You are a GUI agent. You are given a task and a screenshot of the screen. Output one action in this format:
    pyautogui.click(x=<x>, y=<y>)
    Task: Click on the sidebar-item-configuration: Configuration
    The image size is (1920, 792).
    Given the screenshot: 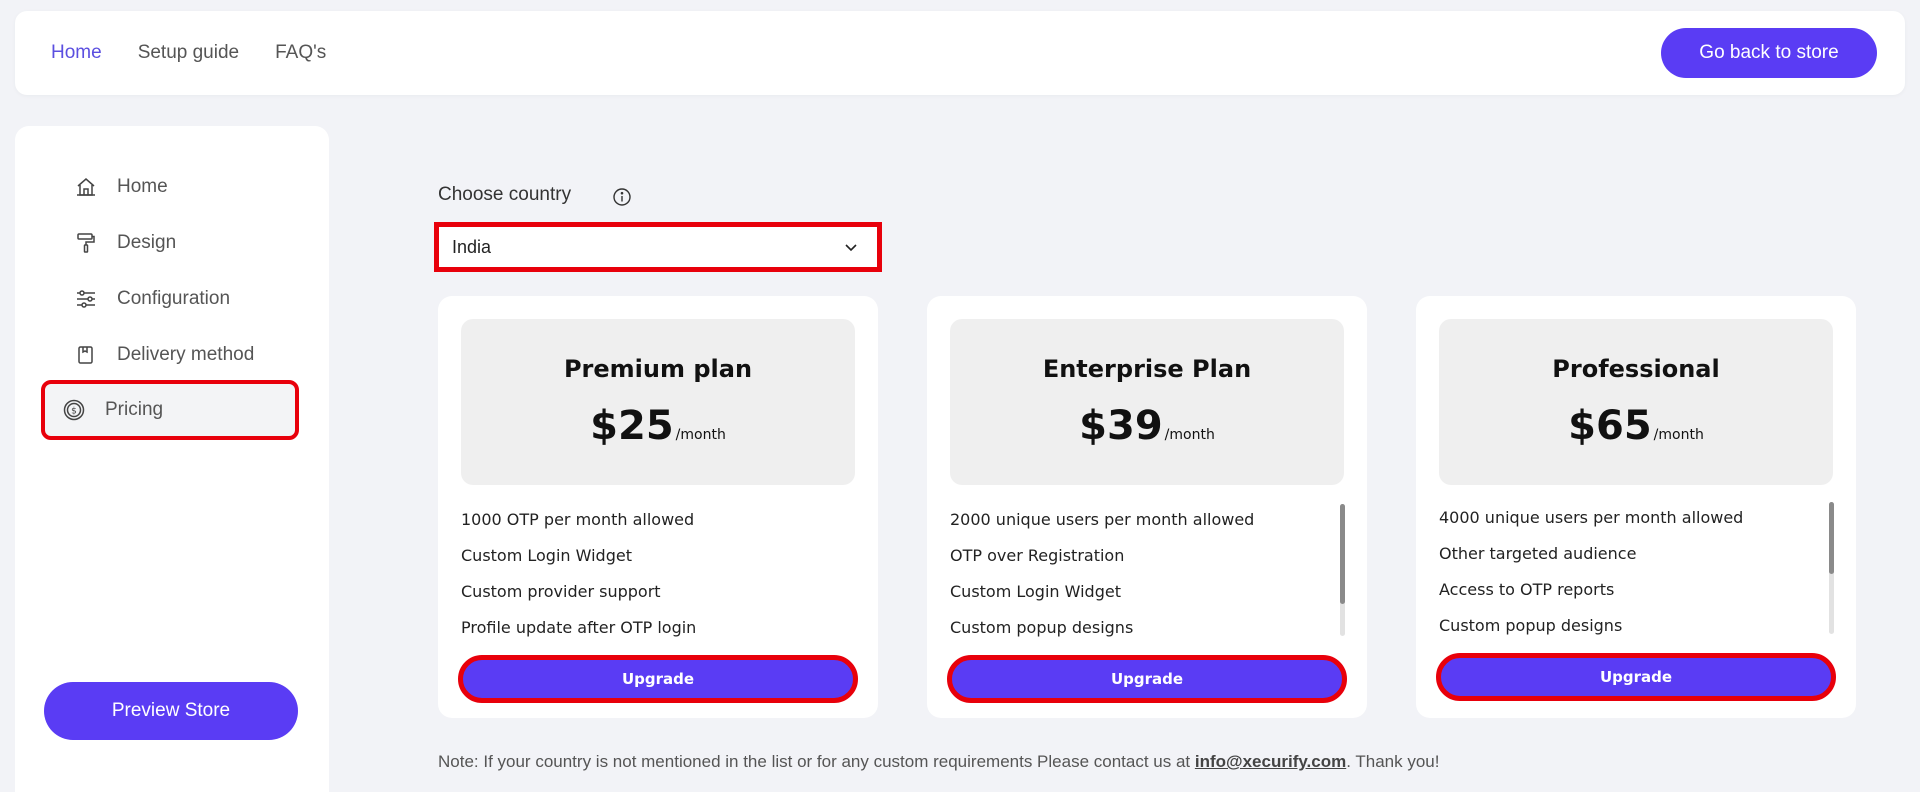 What is the action you would take?
    pyautogui.click(x=170, y=299)
    